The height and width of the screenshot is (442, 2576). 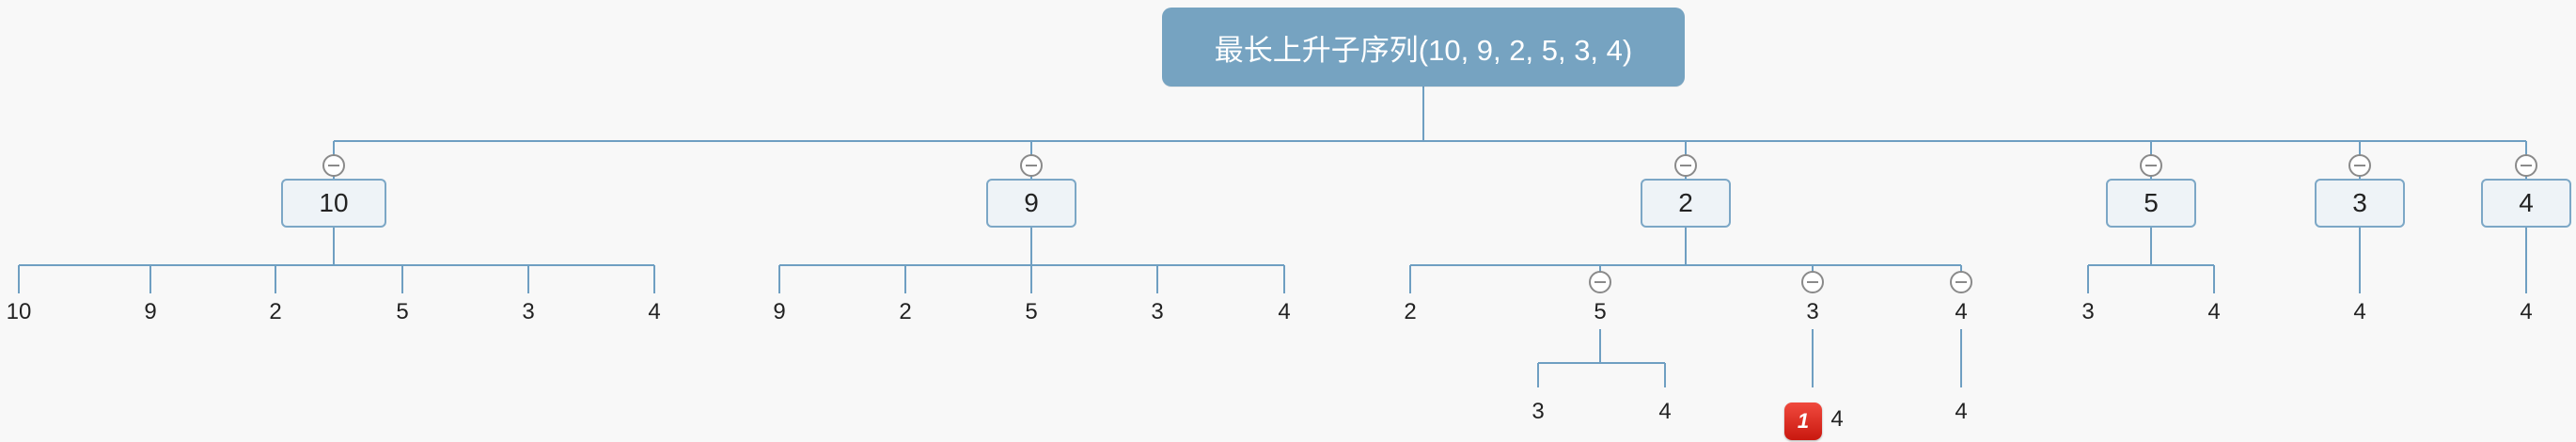 What do you see at coordinates (1804, 421) in the screenshot?
I see `marker-badge-text: 1` at bounding box center [1804, 421].